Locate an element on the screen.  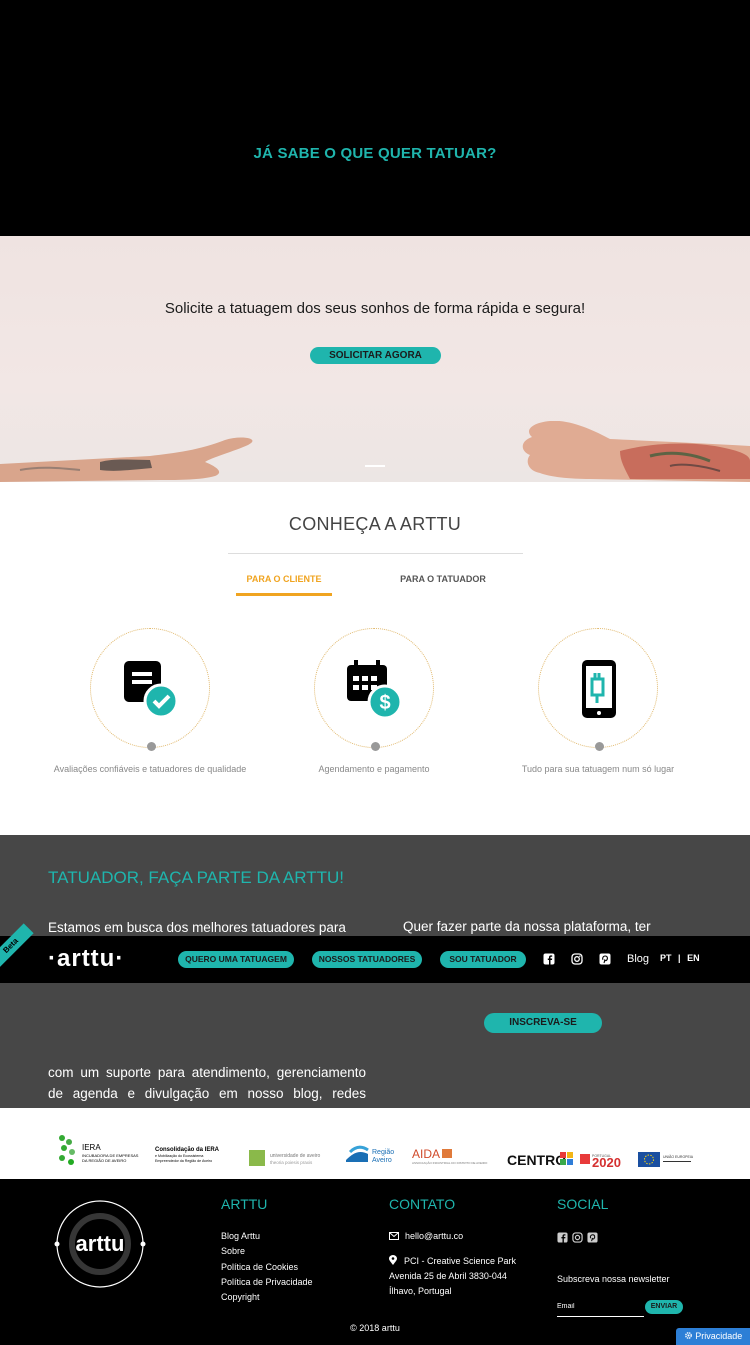
lang-en: EN is located at coordinates (693, 958).